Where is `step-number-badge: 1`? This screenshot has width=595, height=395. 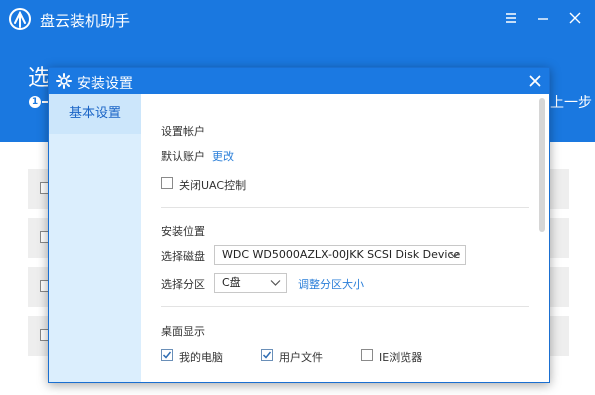 step-number-badge: 1 is located at coordinates (35, 102).